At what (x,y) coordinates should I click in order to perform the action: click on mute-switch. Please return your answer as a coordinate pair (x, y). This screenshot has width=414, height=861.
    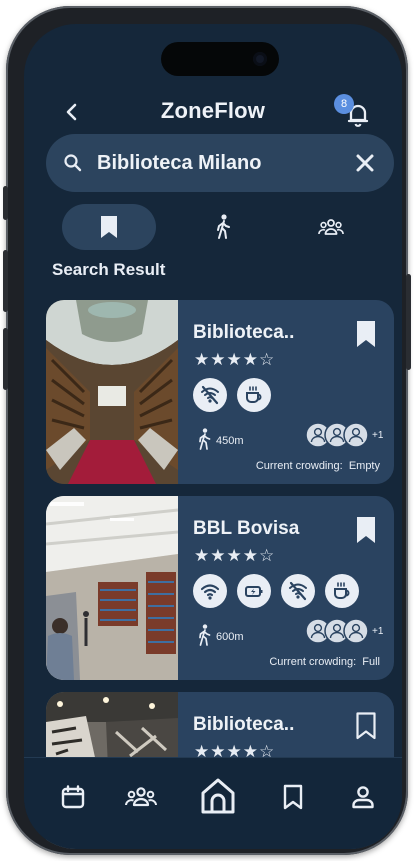
    Looking at the image, I should click on (5, 203).